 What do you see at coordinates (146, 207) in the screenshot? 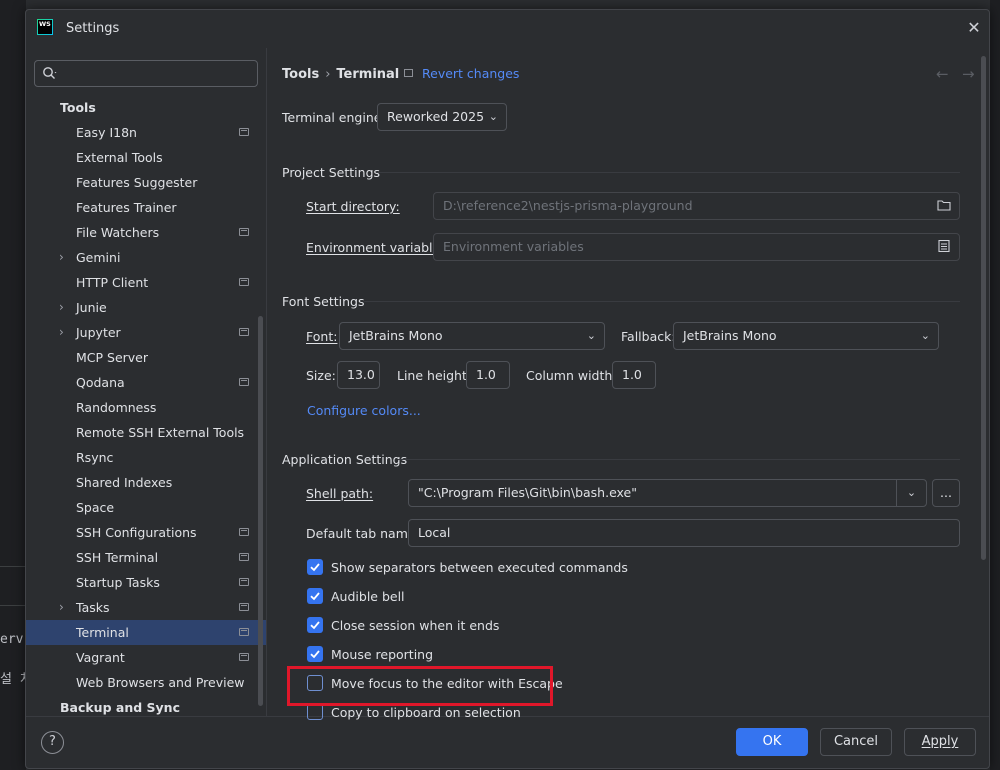
I see `sidebar-item-features-trainer: Features Trainer` at bounding box center [146, 207].